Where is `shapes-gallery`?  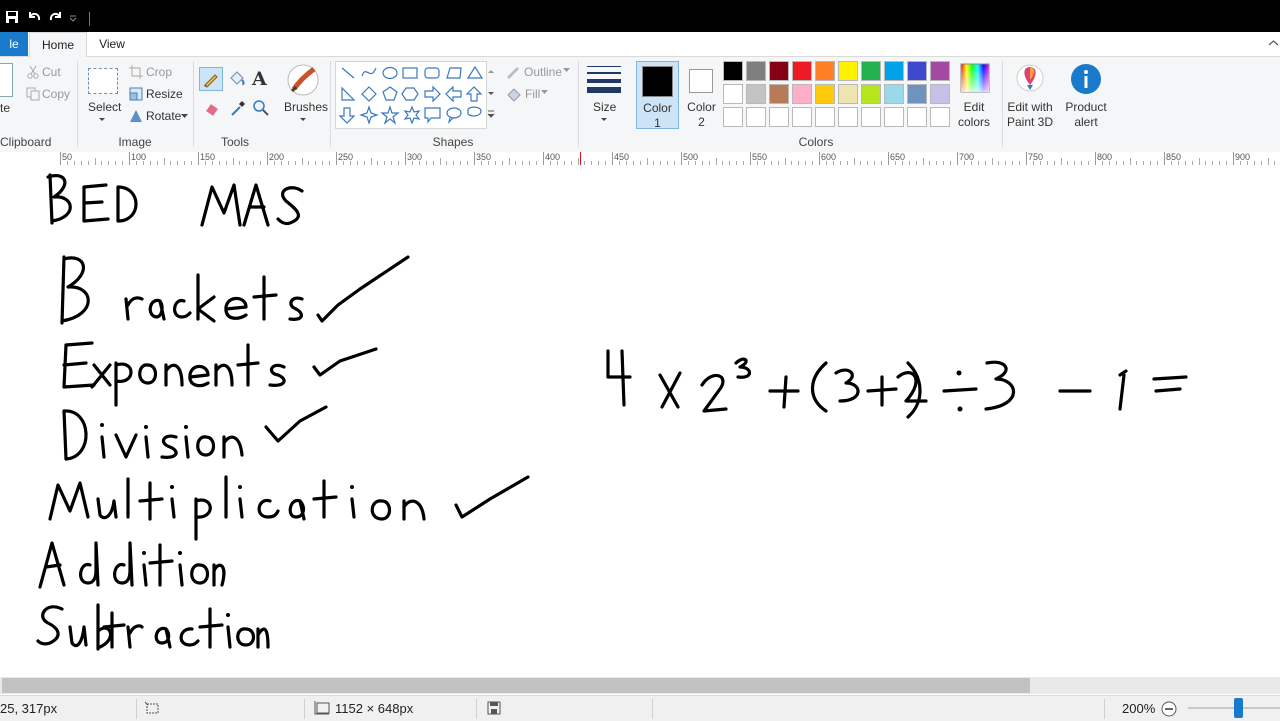
shapes-gallery is located at coordinates (411, 95).